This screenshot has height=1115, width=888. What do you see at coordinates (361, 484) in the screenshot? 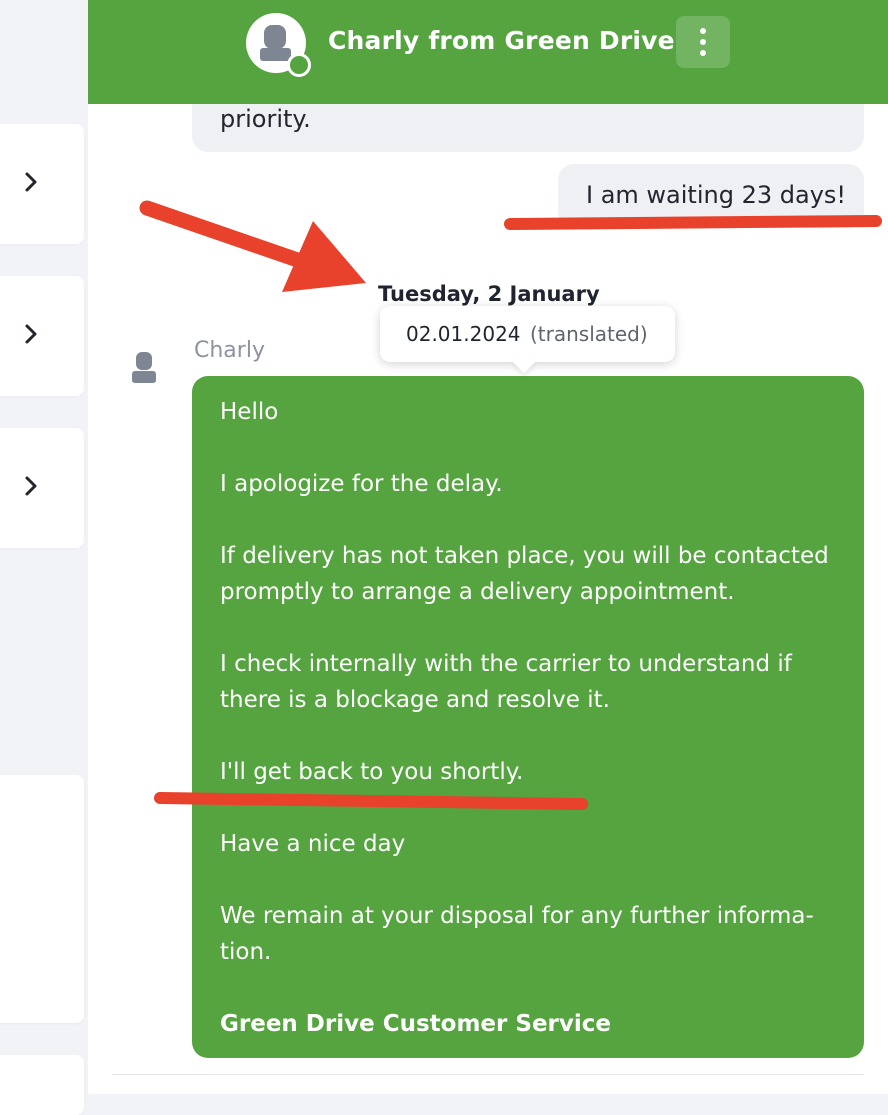
I see `message-line: I apologize for the delay.` at bounding box center [361, 484].